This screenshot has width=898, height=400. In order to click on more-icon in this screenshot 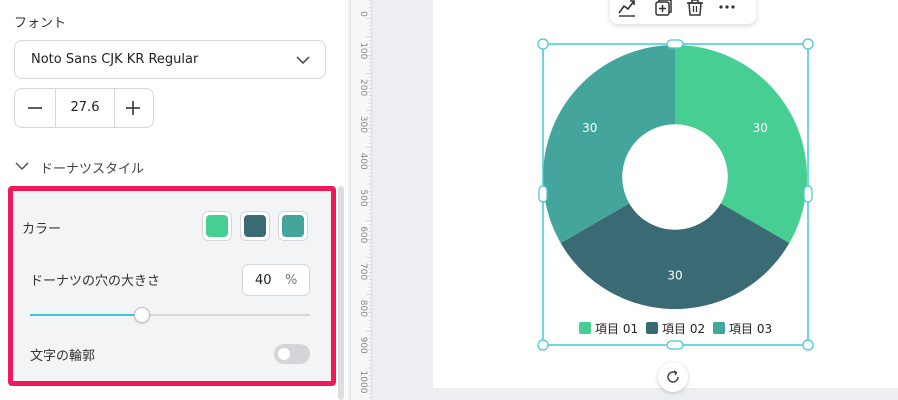, I will do `click(727, 9)`.